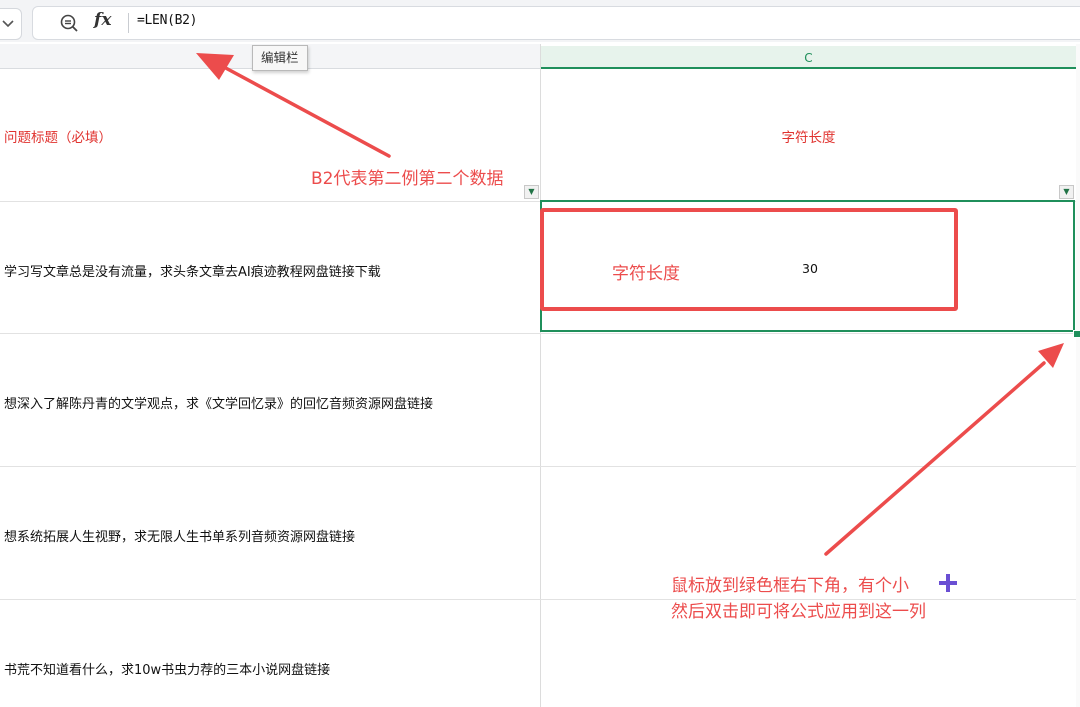 Image resolution: width=1080 pixels, height=707 pixels. I want to click on formula-text: =LEN(B2), so click(167, 20).